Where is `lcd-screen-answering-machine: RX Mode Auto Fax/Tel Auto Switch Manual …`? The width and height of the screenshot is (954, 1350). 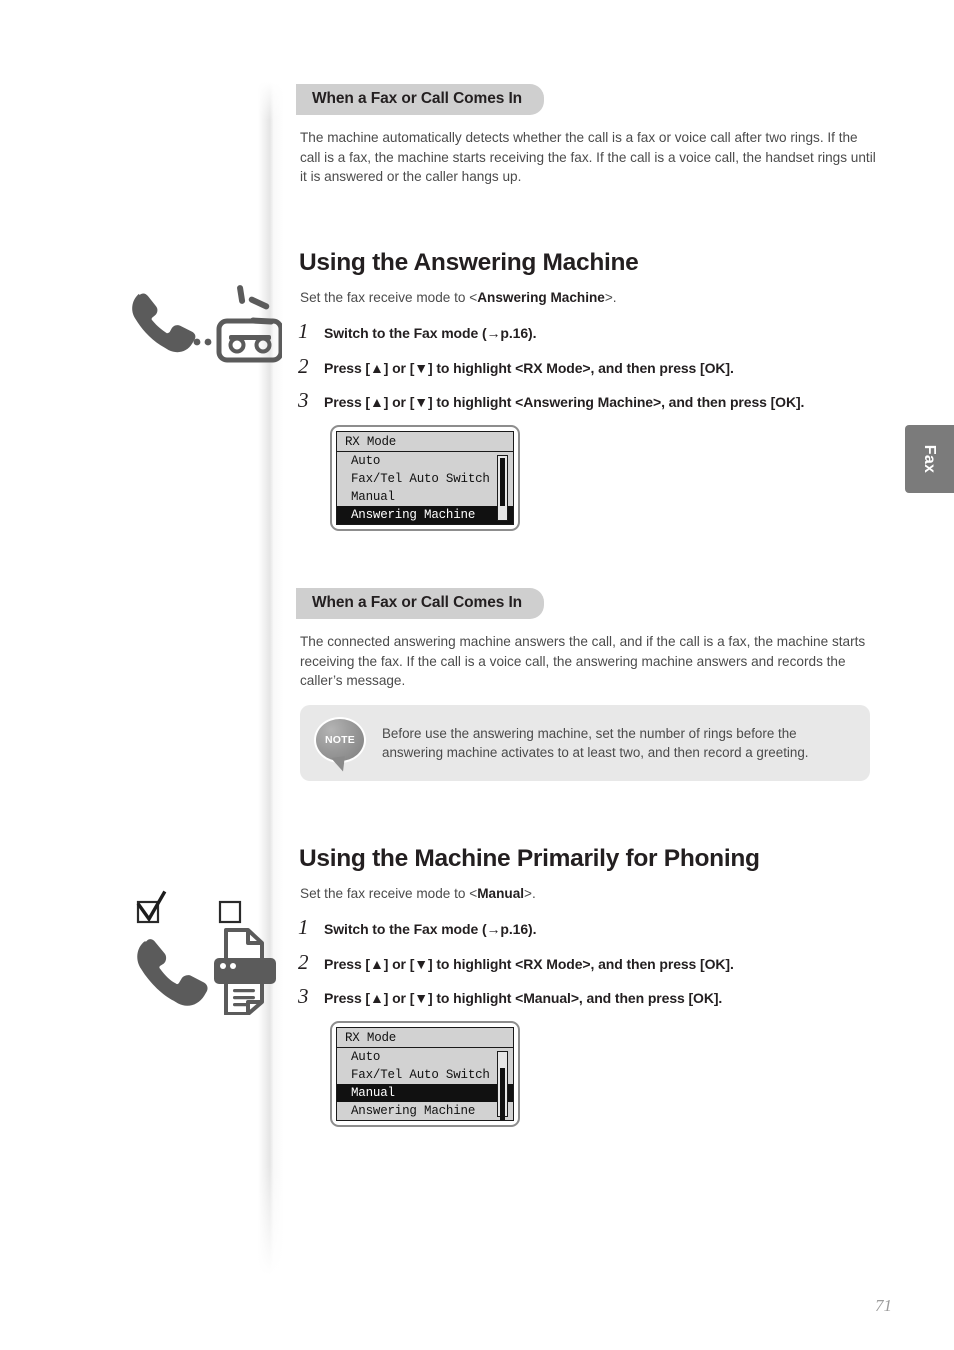 lcd-screen-answering-machine: RX Mode Auto Fax/Tel Auto Switch Manual … is located at coordinates (425, 477).